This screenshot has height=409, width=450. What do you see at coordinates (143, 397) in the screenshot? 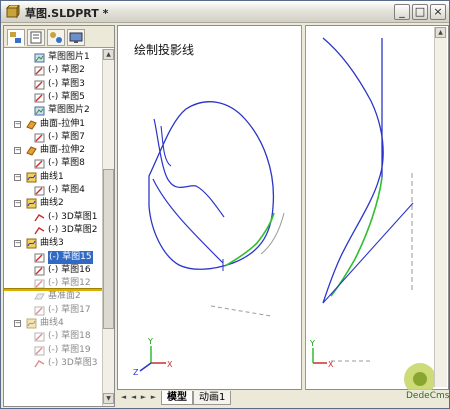
I see `next-tab-icon: ►` at bounding box center [143, 397].